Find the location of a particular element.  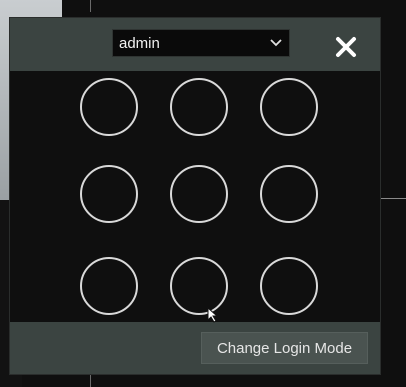

close-button is located at coordinates (346, 47).